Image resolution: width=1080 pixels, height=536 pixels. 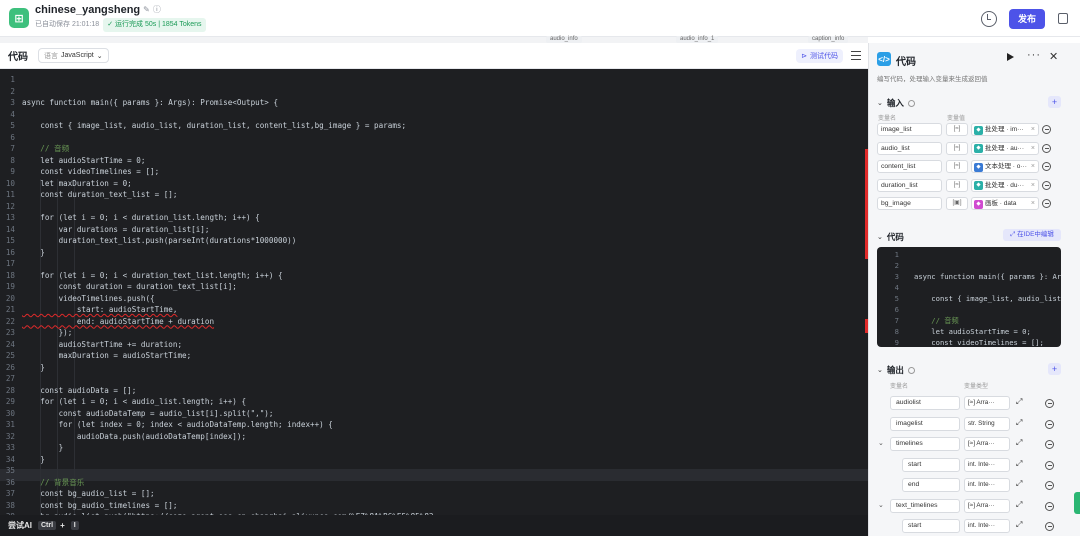 I want to click on copy-icon, so click(x=1063, y=18).